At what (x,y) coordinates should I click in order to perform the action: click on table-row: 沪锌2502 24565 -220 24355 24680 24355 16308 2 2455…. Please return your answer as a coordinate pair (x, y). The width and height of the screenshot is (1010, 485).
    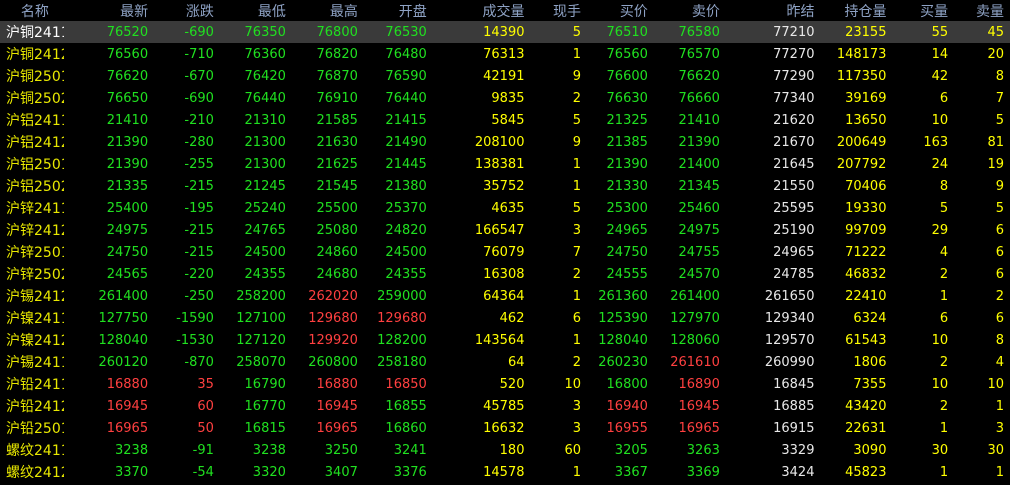
    Looking at the image, I should click on (505, 274).